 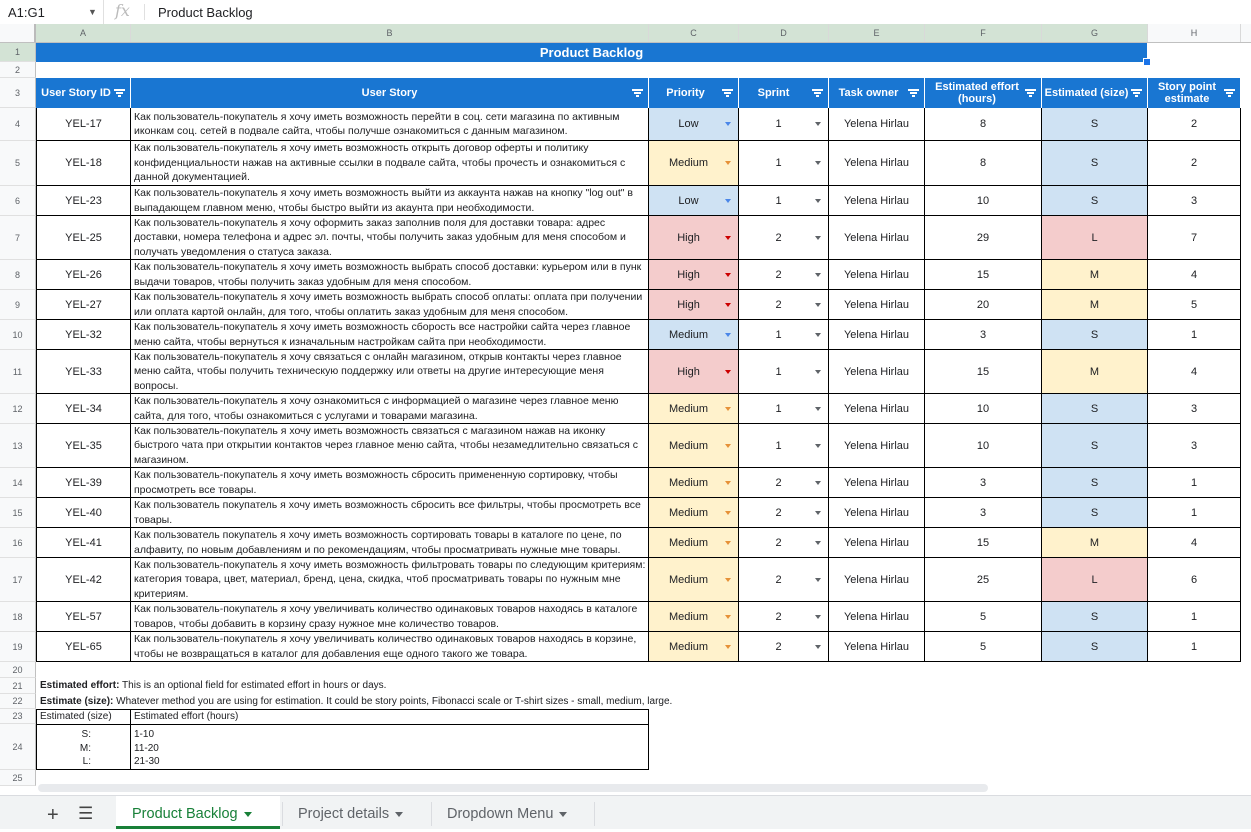 I want to click on column-header: G, so click(x=1095, y=33).